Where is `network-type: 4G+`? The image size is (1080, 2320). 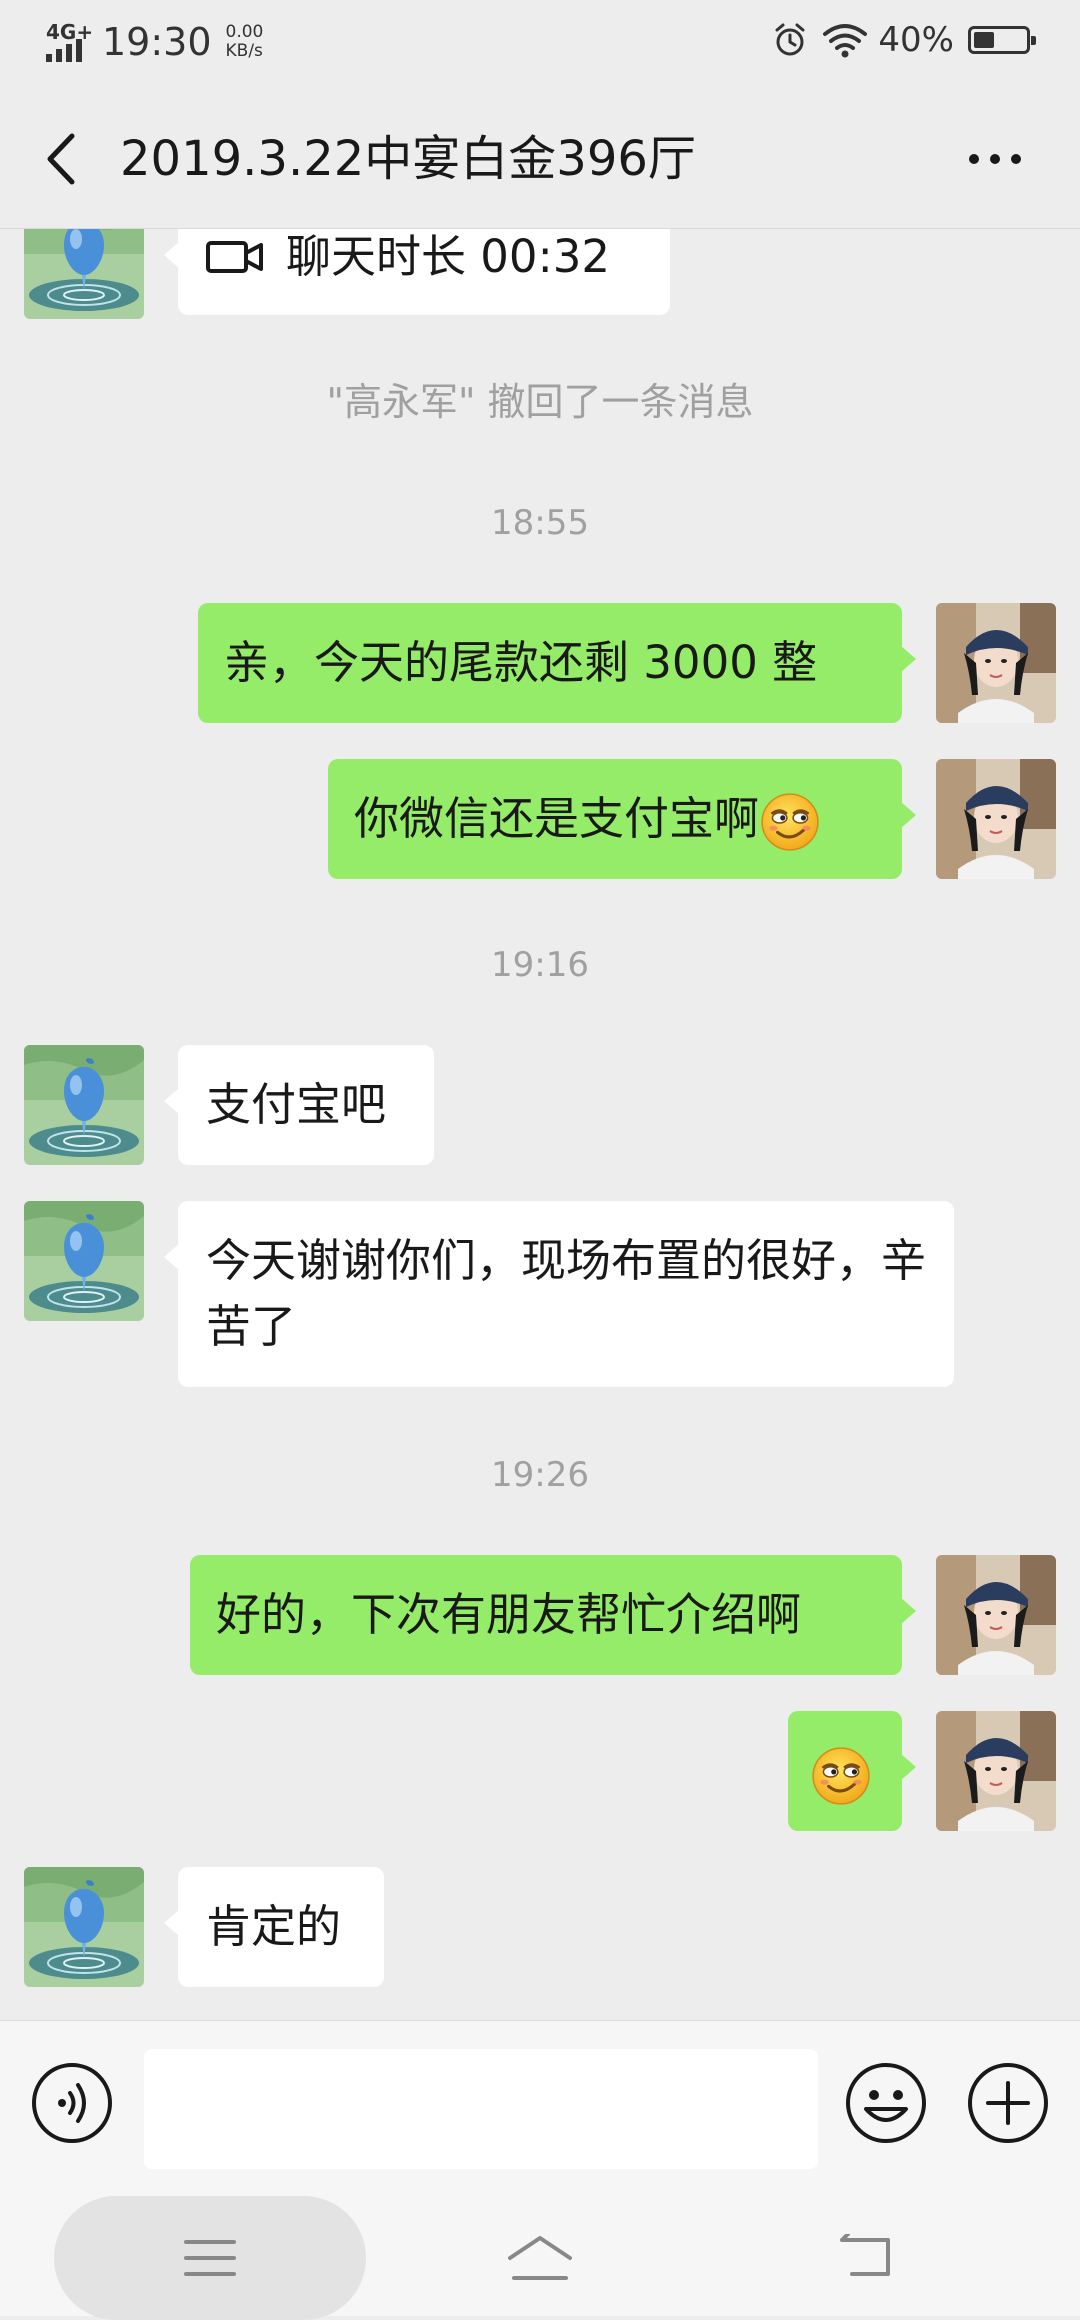 network-type: 4G+ is located at coordinates (70, 32).